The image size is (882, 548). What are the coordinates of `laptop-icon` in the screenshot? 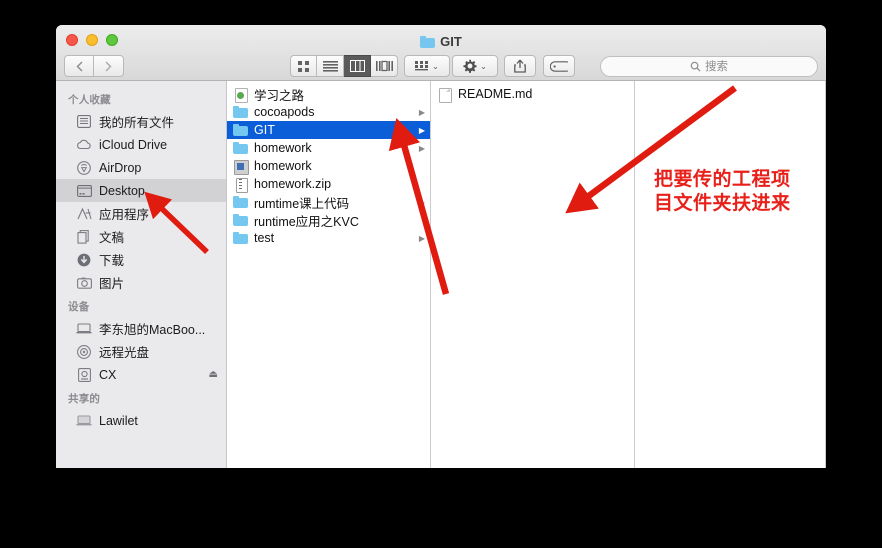 It's located at (84, 329).